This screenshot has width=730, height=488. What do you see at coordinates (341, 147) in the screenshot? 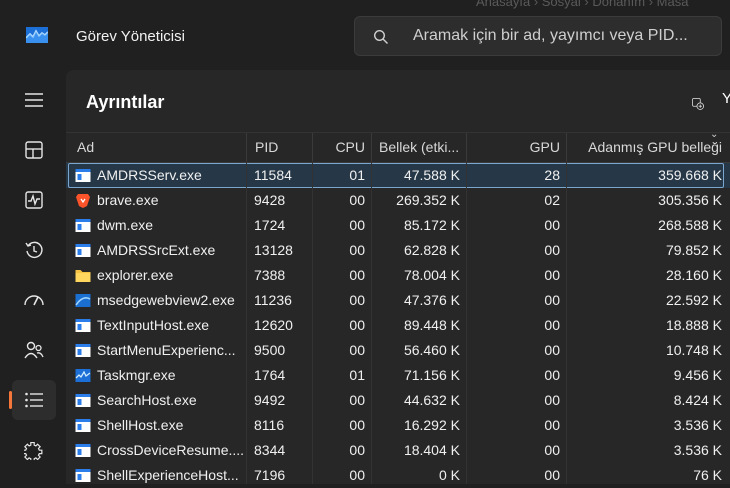
I see `column-header-cpu: CPU` at bounding box center [341, 147].